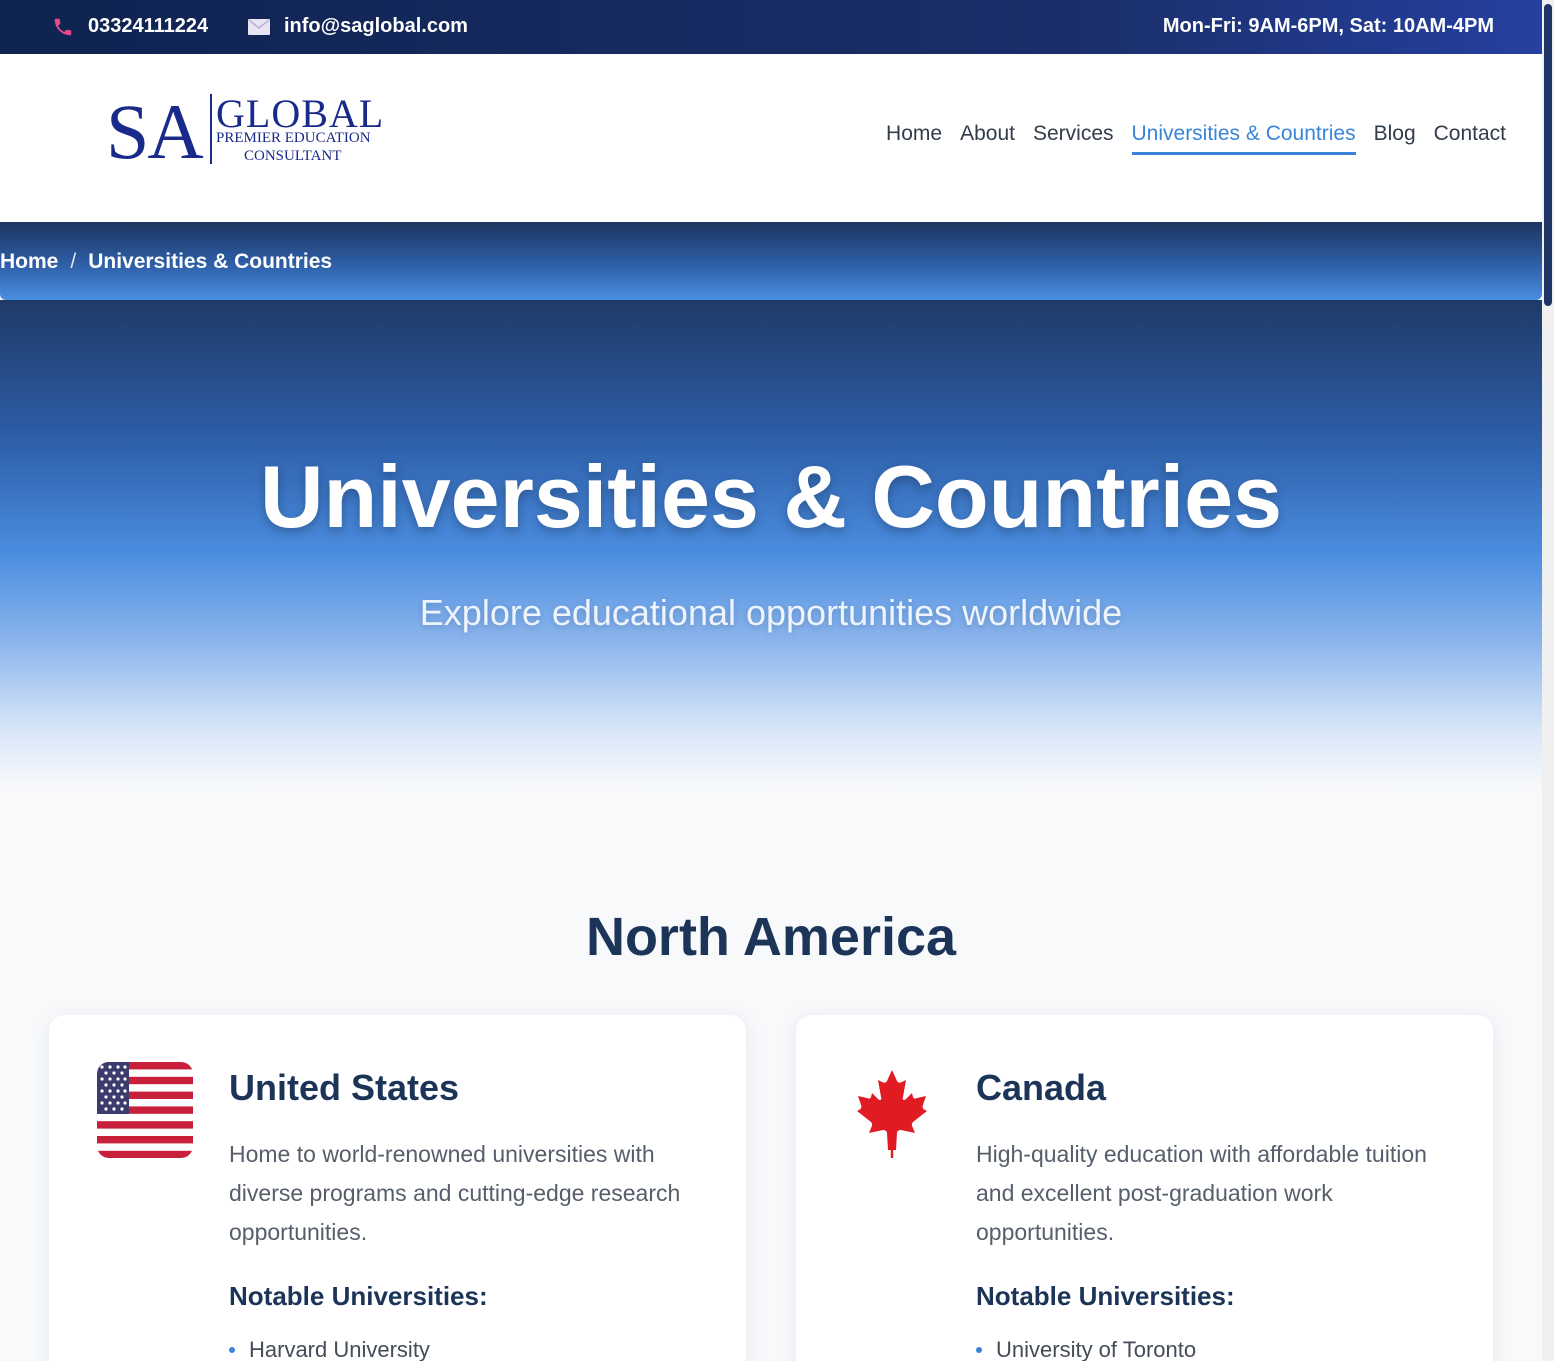  Describe the element at coordinates (339, 1349) in the screenshot. I see `university-name: Harvard University` at that location.